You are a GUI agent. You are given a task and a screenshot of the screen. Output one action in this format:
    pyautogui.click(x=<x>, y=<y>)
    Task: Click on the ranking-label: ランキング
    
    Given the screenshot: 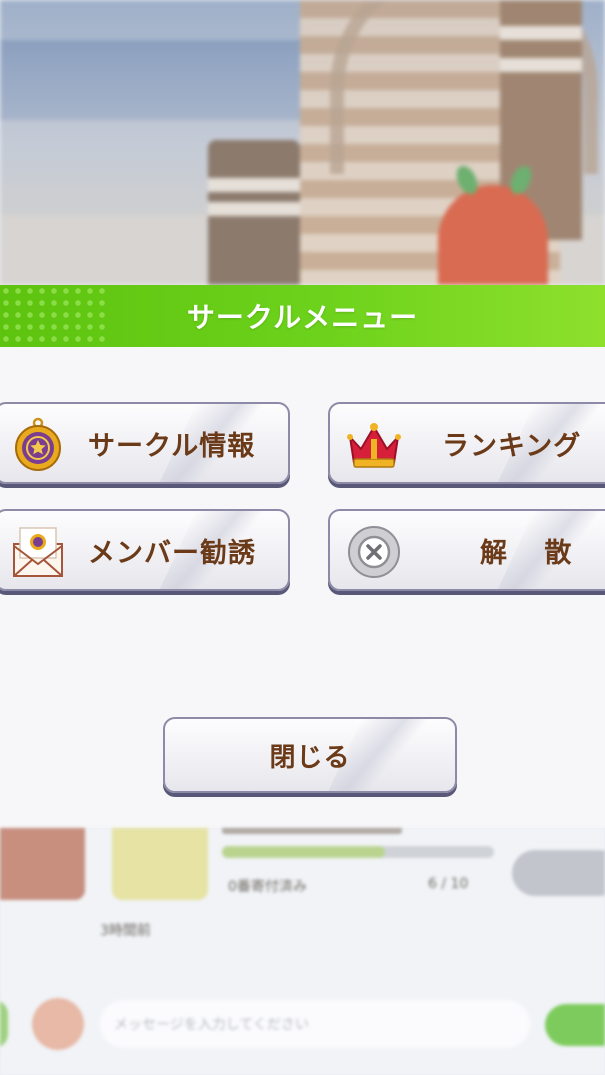 What is the action you would take?
    pyautogui.click(x=512, y=446)
    